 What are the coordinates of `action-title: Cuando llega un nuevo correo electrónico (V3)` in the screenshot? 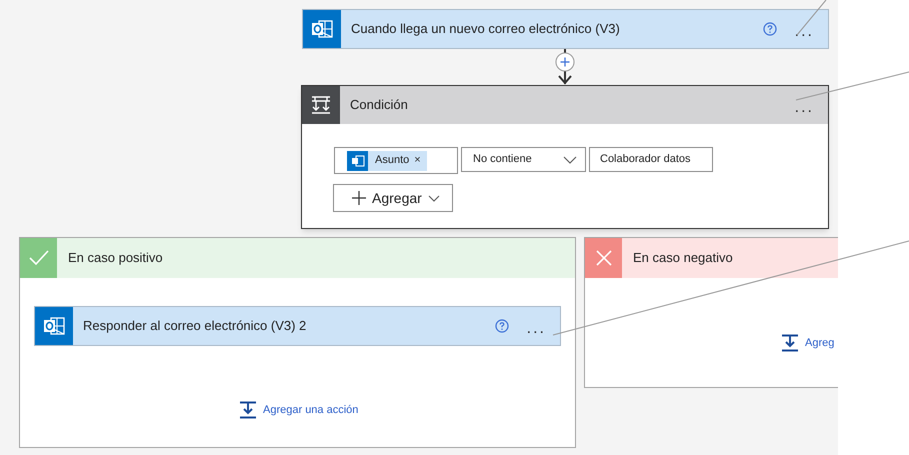 It's located at (486, 29).